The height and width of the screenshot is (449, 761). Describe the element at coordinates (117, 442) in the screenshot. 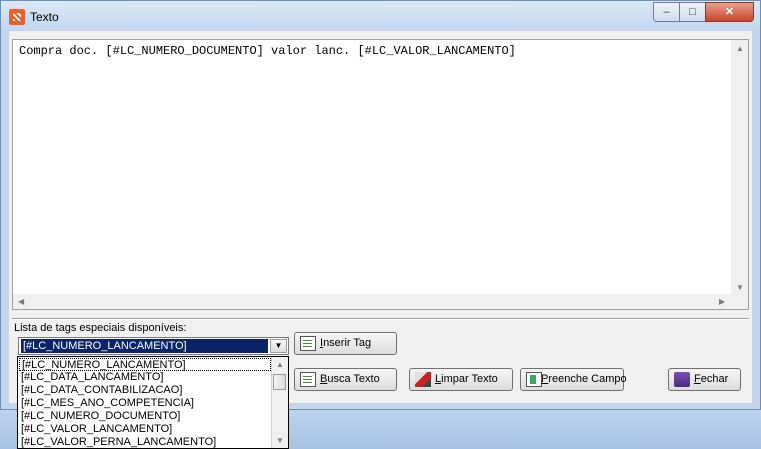

I see `list-item: [#LC_VALOR_PERNA_LANCAMENTO]` at that location.